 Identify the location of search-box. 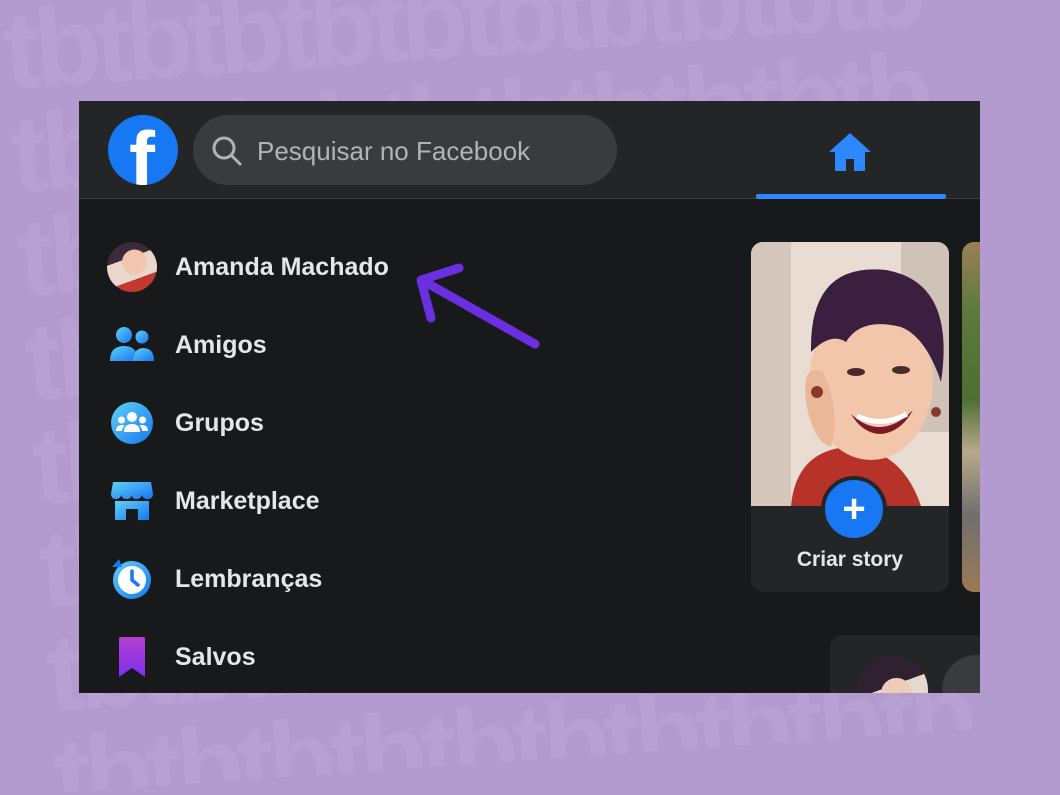
(405, 150).